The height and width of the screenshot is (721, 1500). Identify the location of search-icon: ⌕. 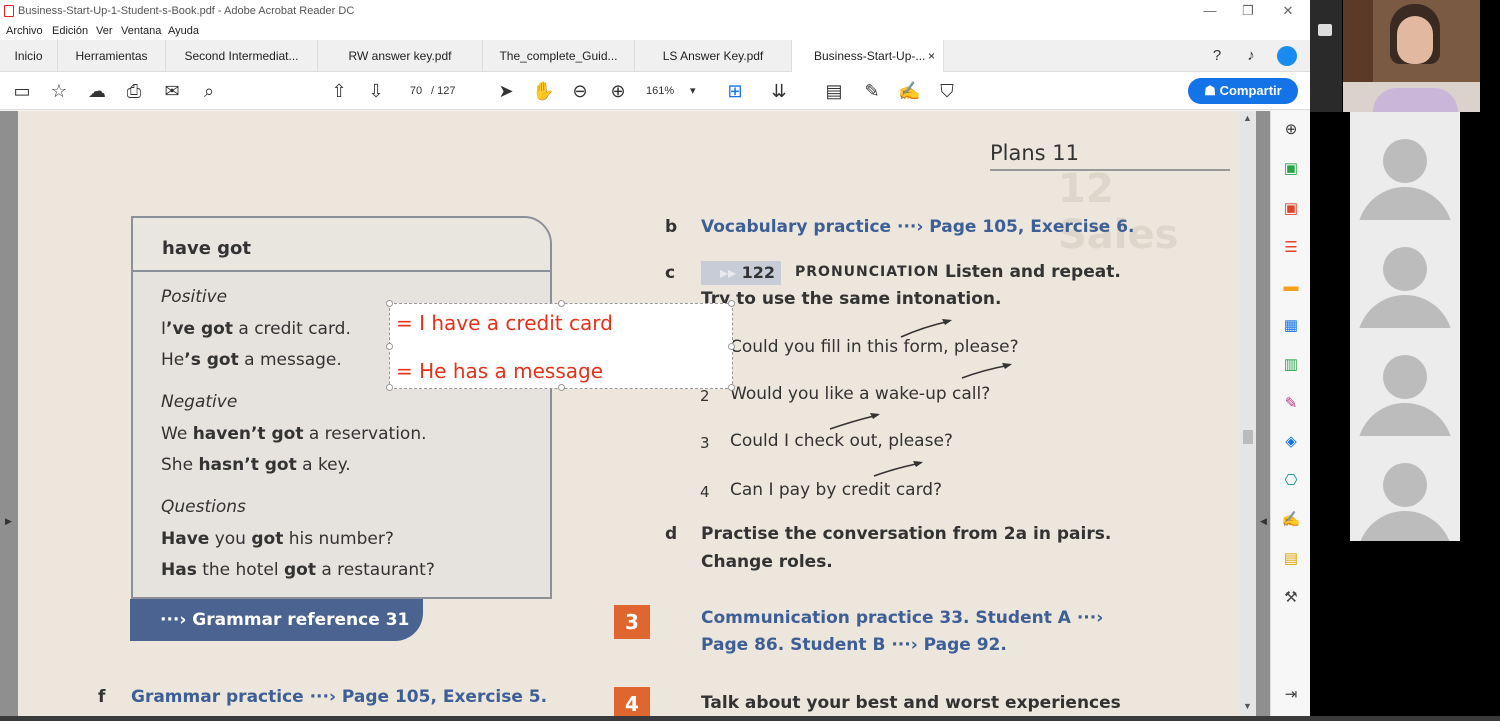
(209, 91).